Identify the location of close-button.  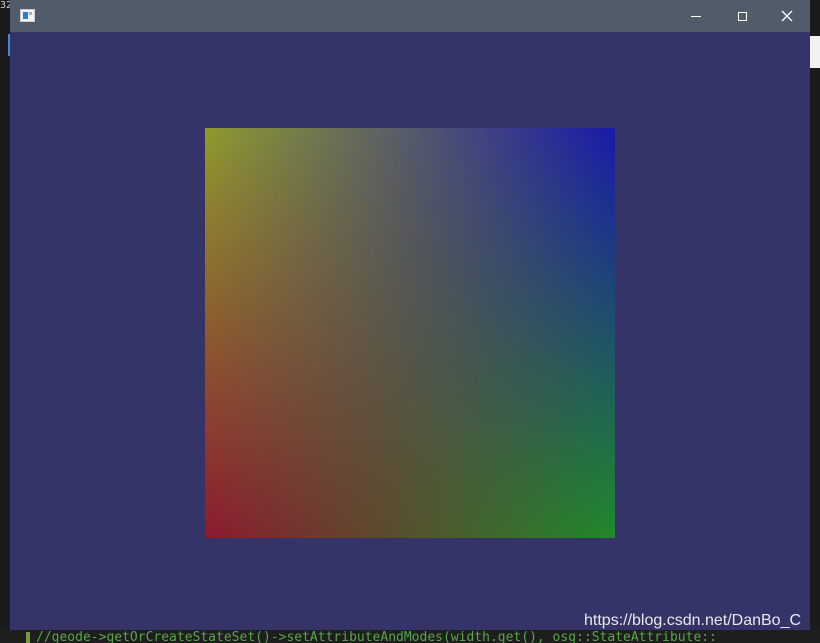
(787, 16).